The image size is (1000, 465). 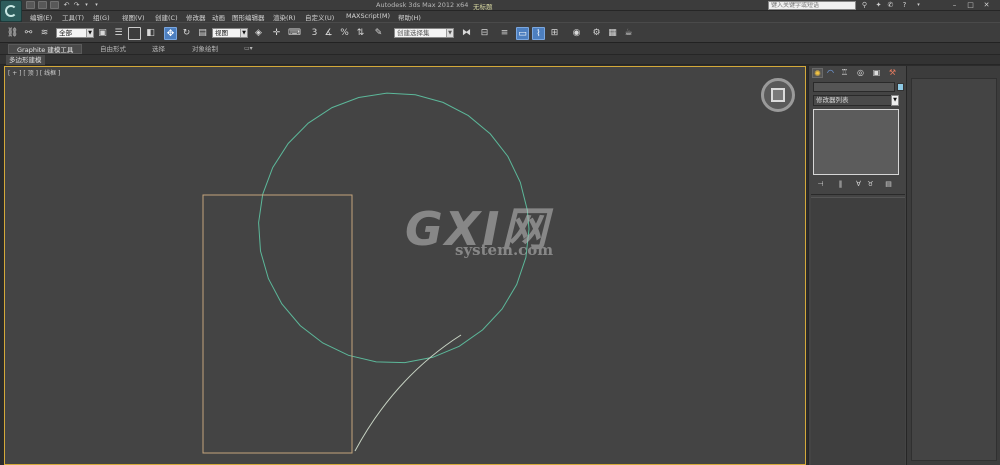 What do you see at coordinates (294, 33) in the screenshot?
I see `keyboard-shortcut-override-icon: ⌨` at bounding box center [294, 33].